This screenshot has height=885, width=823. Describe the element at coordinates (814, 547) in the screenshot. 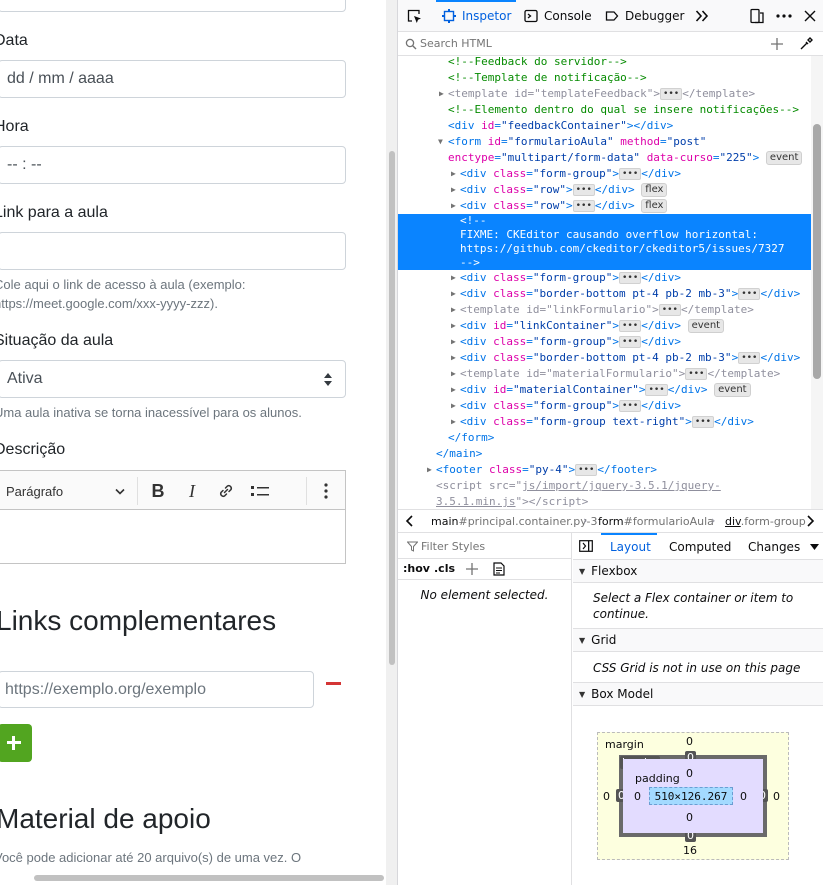

I see `dropdown-arrow-icon` at that location.